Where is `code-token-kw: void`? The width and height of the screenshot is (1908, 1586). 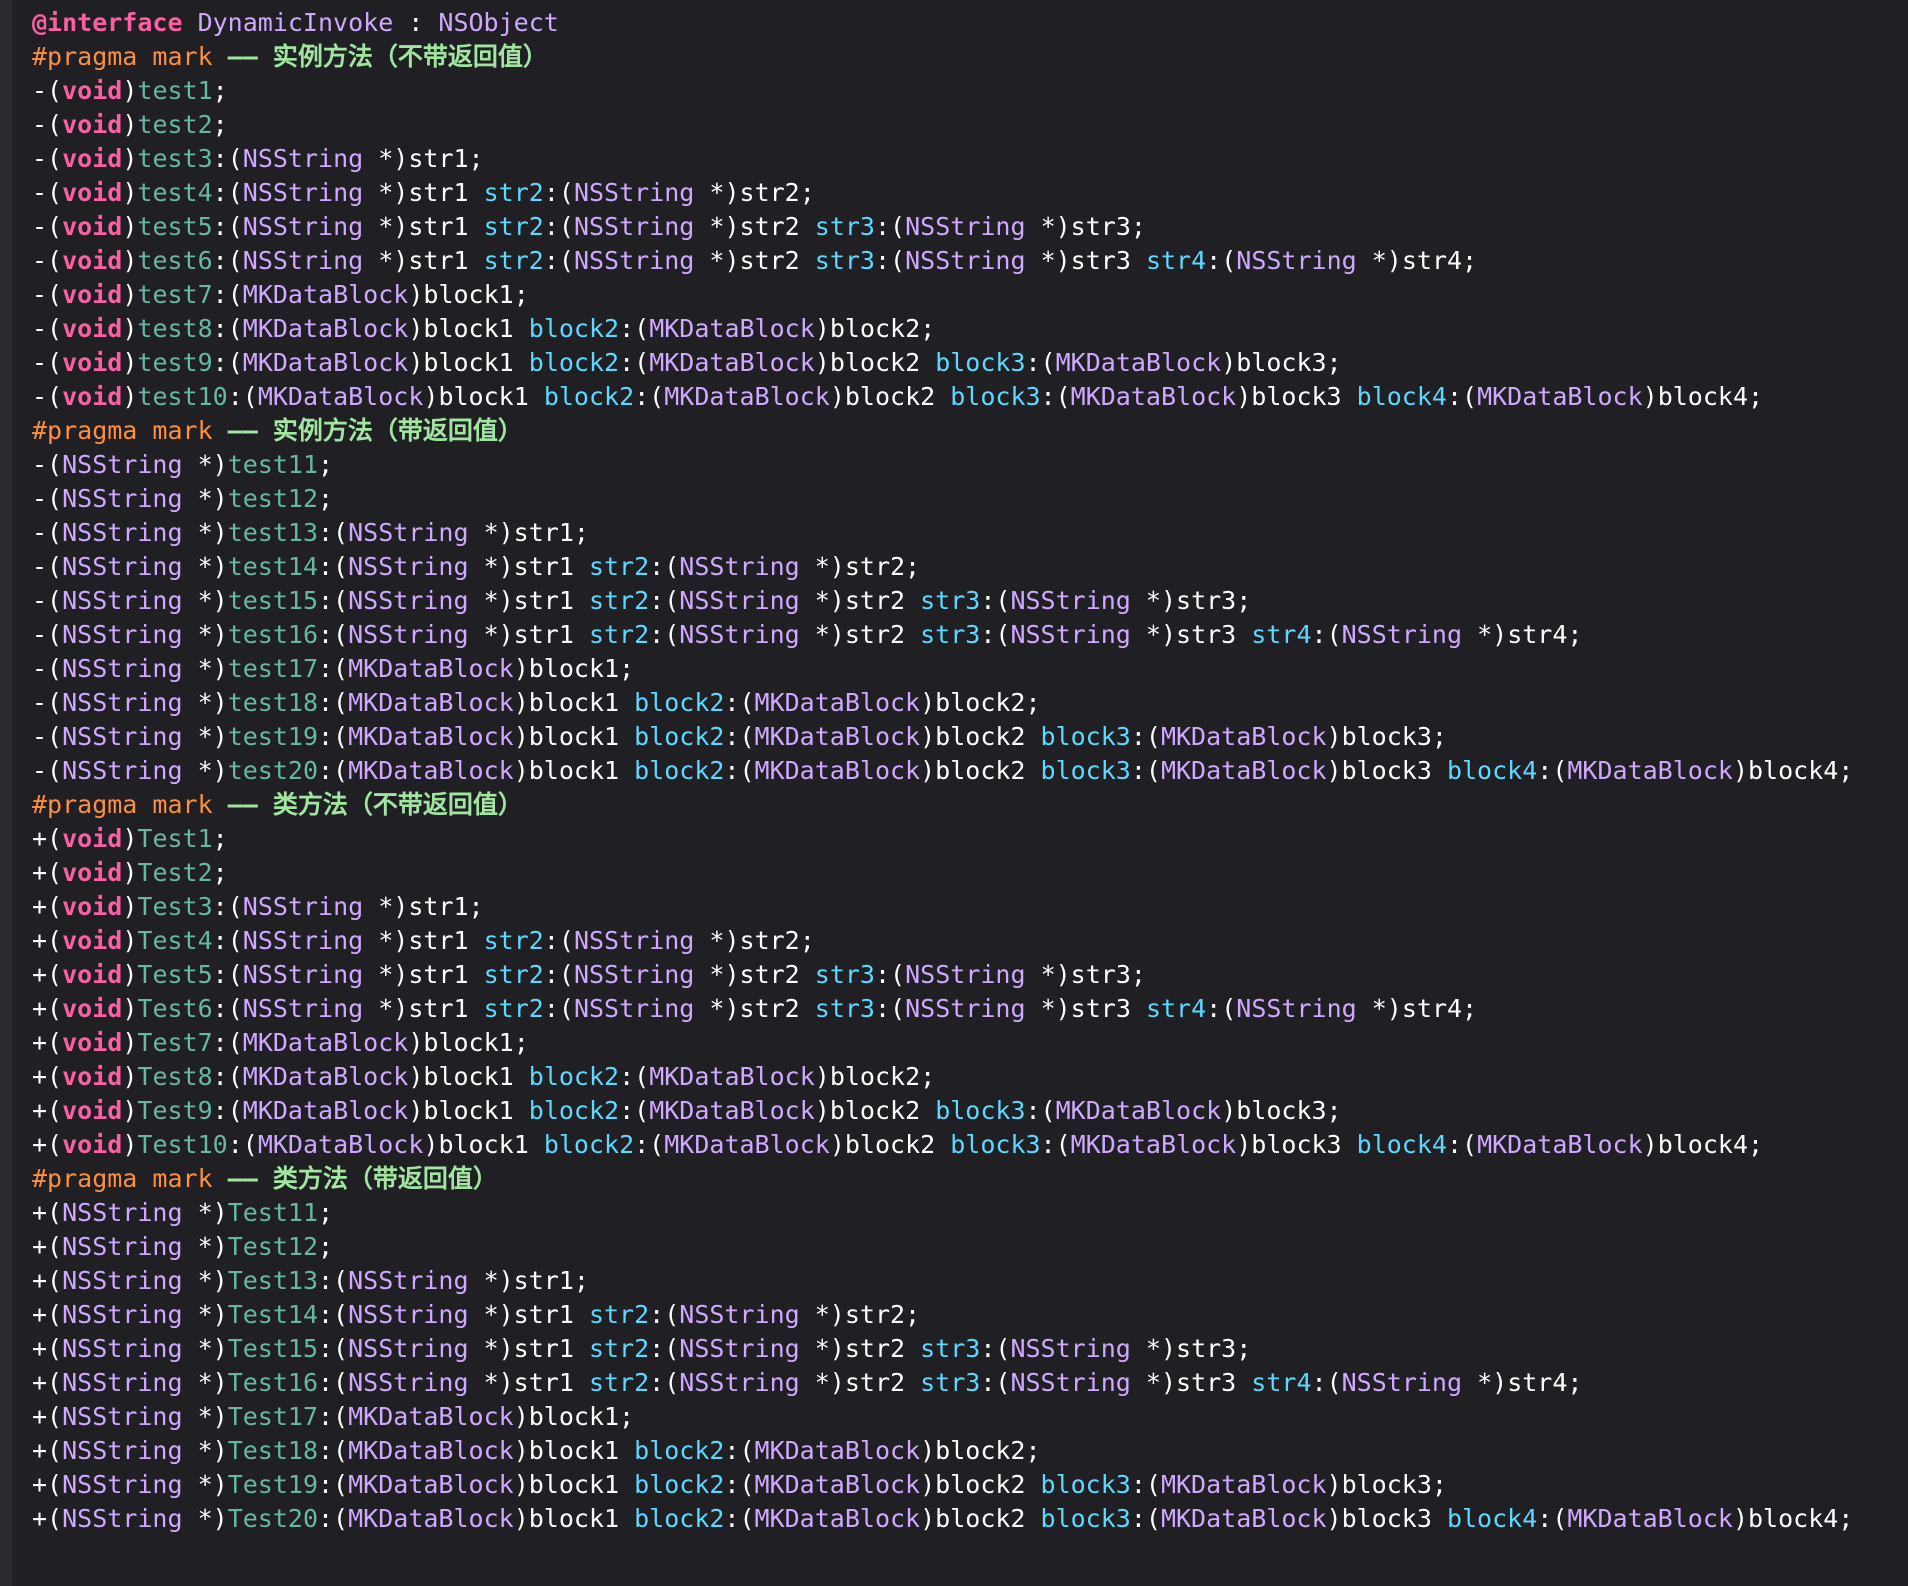 code-token-kw: void is located at coordinates (92, 260).